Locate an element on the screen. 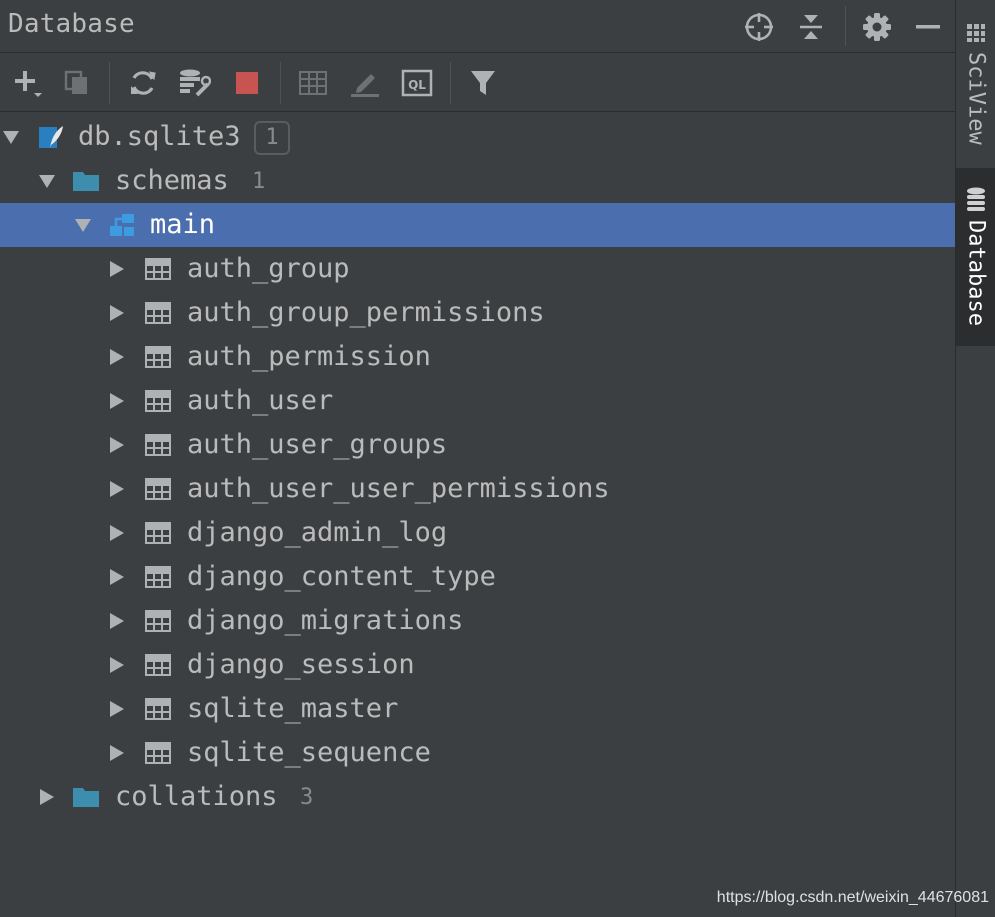 The image size is (995, 917). filter-button is located at coordinates (483, 83).